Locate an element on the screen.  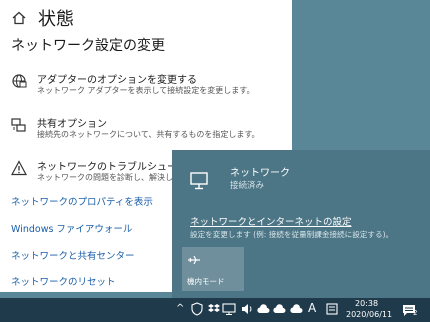
sharing-center-link: ネットワークと共有センター is located at coordinates (73, 255).